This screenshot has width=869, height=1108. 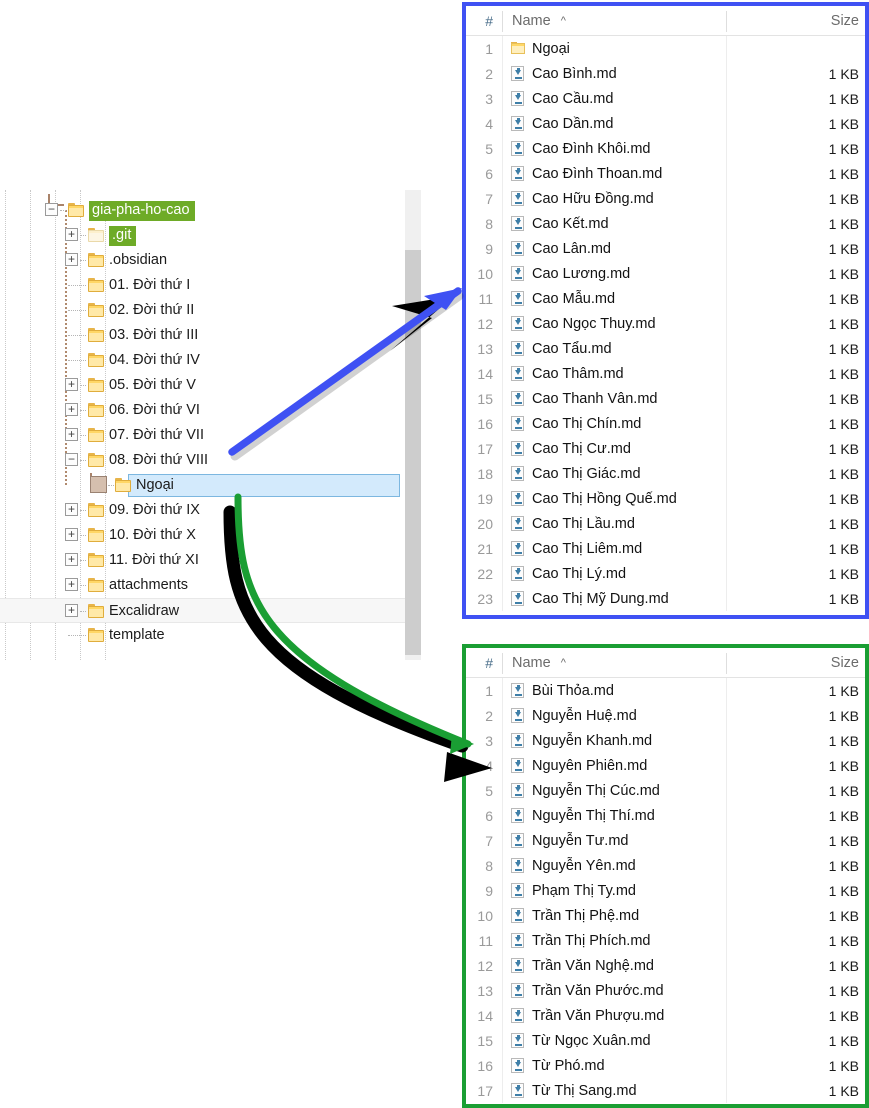 What do you see at coordinates (665, 765) in the screenshot?
I see `file-list-row: 4 Nguyên Phiên.md 1 KB` at bounding box center [665, 765].